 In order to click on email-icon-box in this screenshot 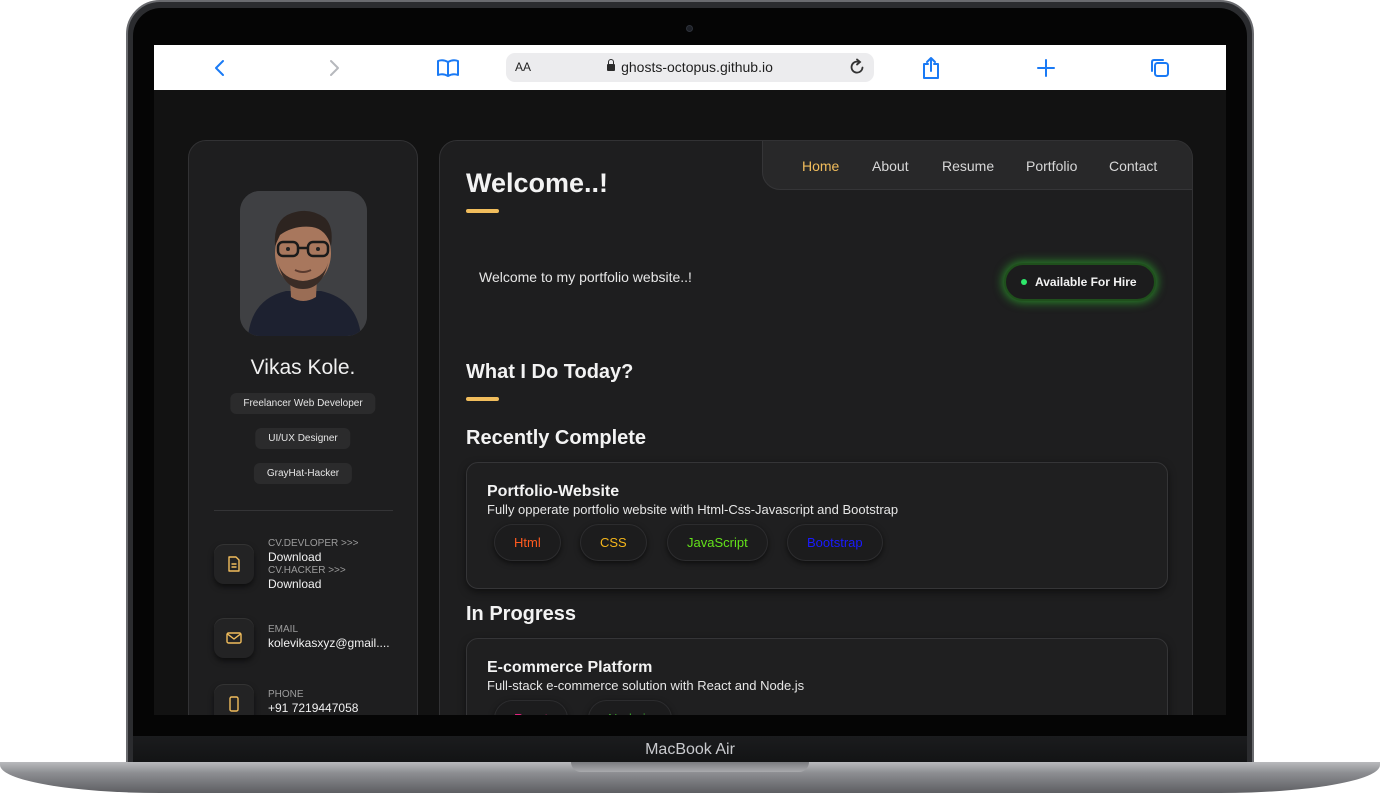, I will do `click(234, 638)`.